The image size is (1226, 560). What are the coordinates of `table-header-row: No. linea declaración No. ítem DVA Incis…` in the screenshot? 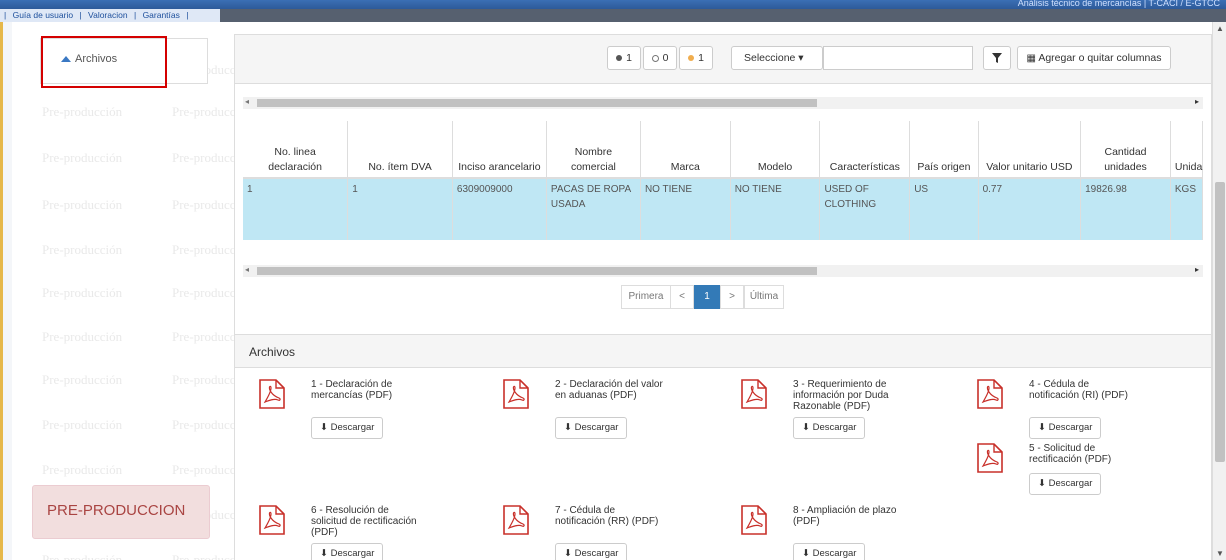 It's located at (723, 150).